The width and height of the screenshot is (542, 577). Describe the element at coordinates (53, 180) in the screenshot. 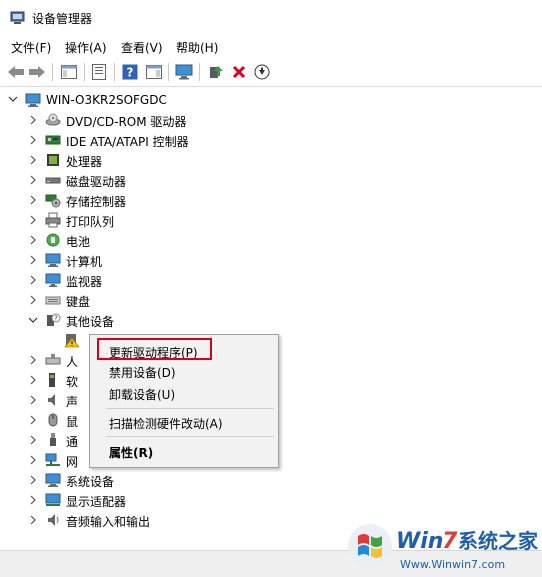

I see `disk-icon` at that location.